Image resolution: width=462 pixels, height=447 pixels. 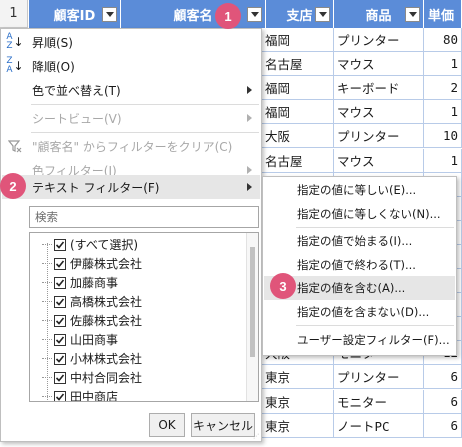 I want to click on step-badge-2: 2, so click(x=13, y=186).